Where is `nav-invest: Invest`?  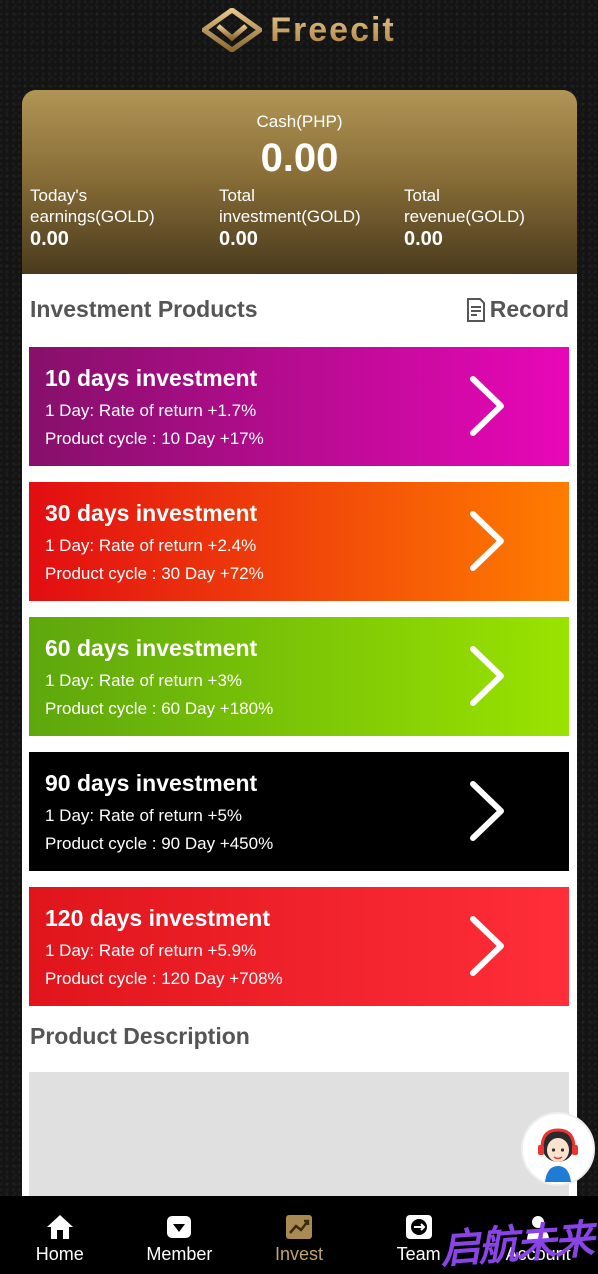
nav-invest: Invest is located at coordinates (299, 1235).